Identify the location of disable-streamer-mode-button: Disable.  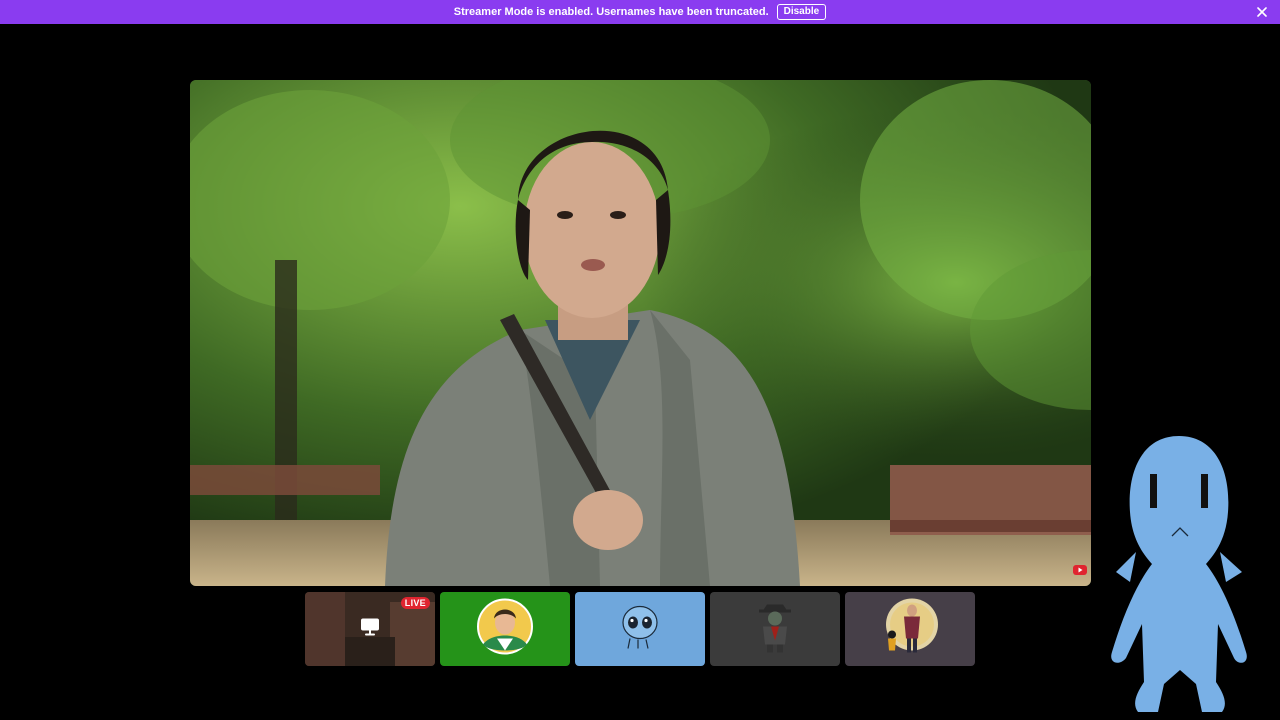
(801, 12).